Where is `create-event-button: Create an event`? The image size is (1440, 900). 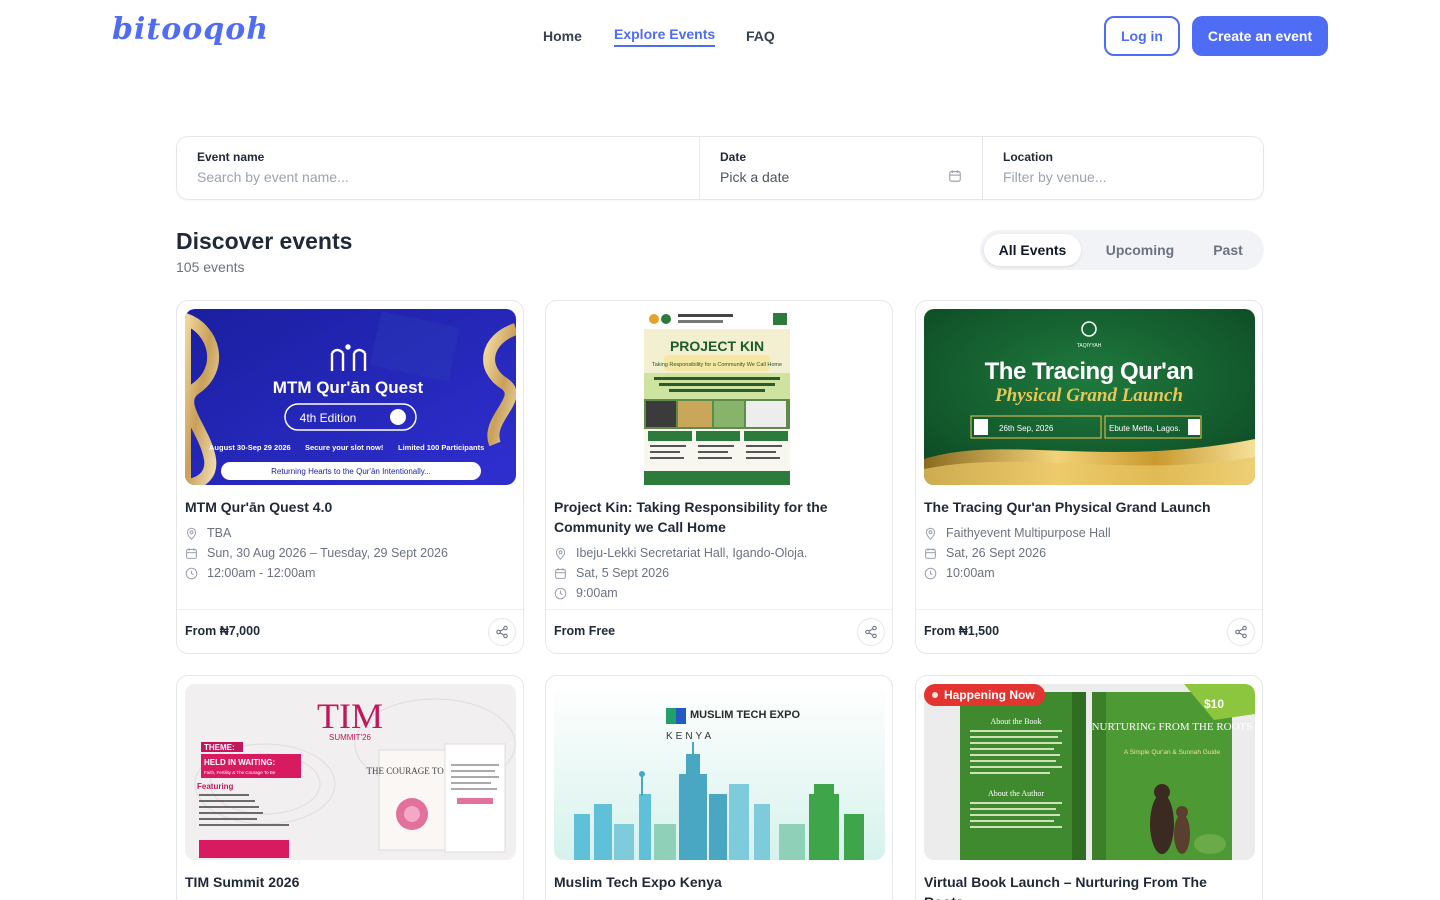 create-event-button: Create an event is located at coordinates (1260, 36).